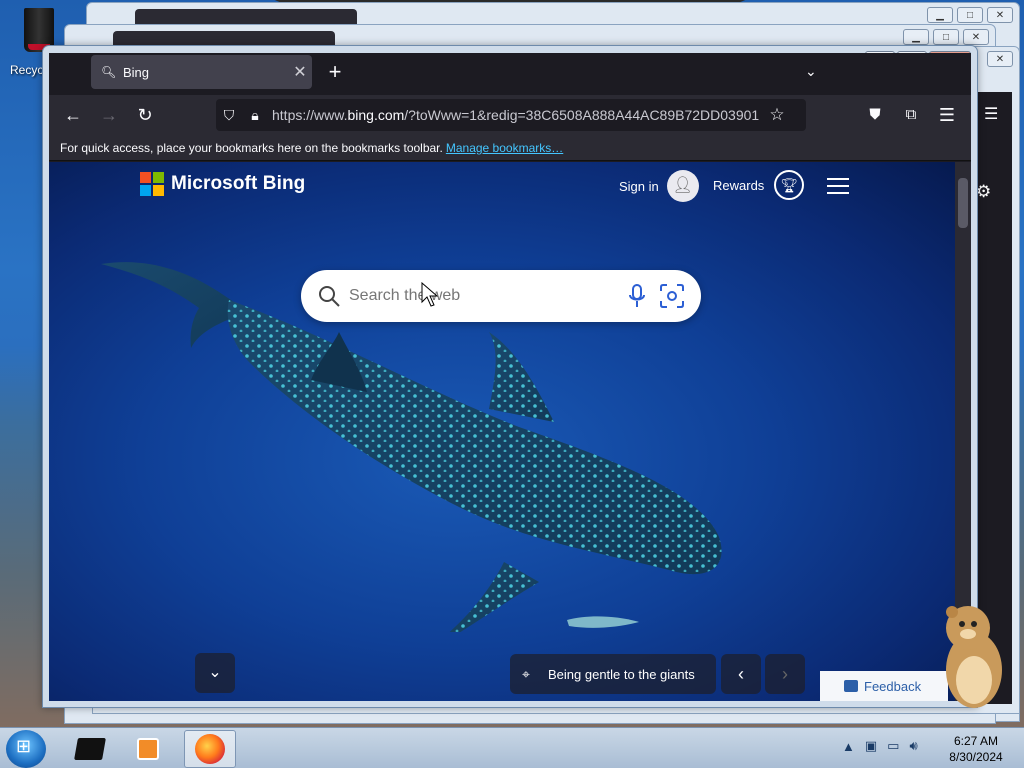 The height and width of the screenshot is (768, 1024). Describe the element at coordinates (637, 296) in the screenshot. I see `microphone-icon` at that location.